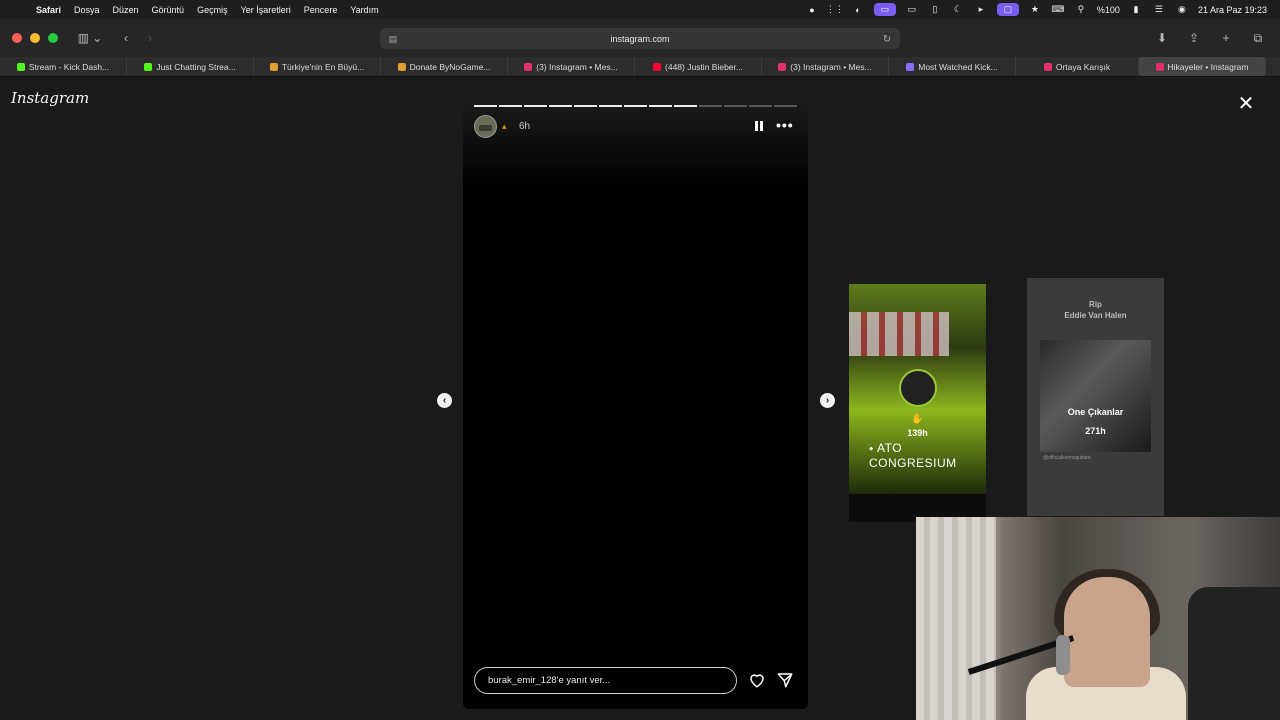 The image size is (1280, 720). Describe the element at coordinates (212, 10) in the screenshot. I see `menu-gecmis: Geçmiş` at that location.